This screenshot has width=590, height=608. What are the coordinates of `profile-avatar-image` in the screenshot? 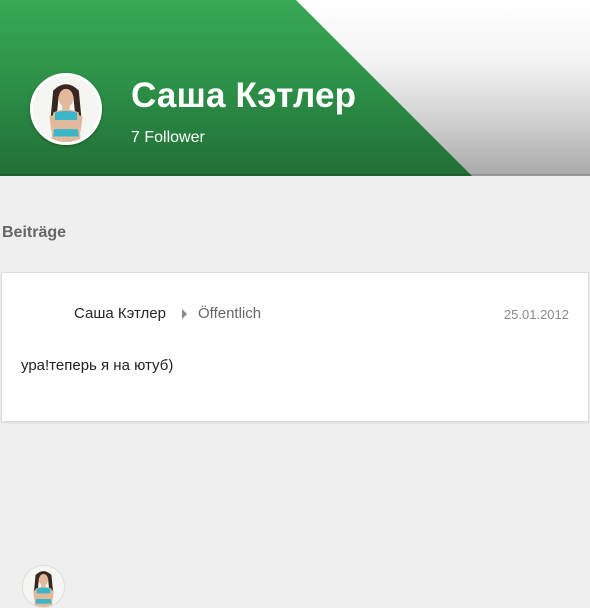 It's located at (66, 109).